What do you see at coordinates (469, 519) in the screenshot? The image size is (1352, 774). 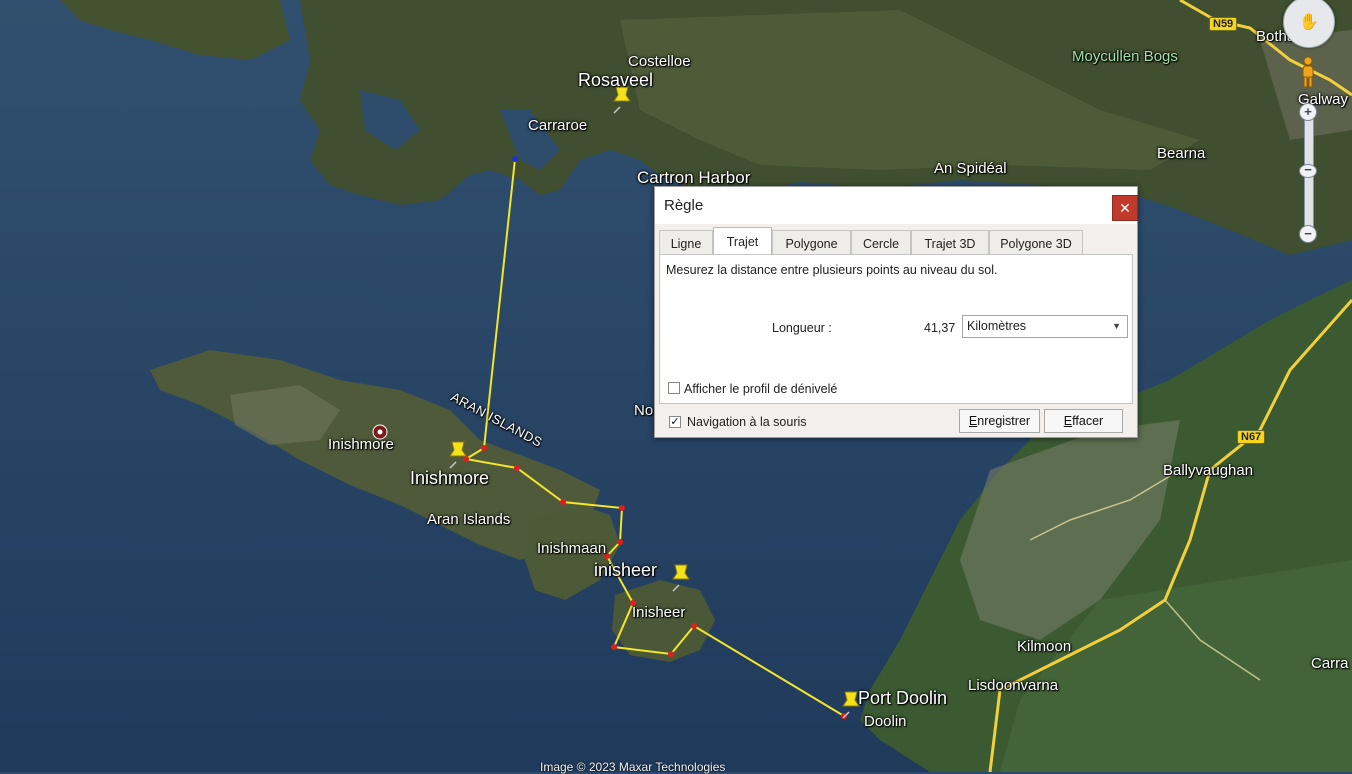 I see `place-label-aran-islands-town: Aran Islands` at bounding box center [469, 519].